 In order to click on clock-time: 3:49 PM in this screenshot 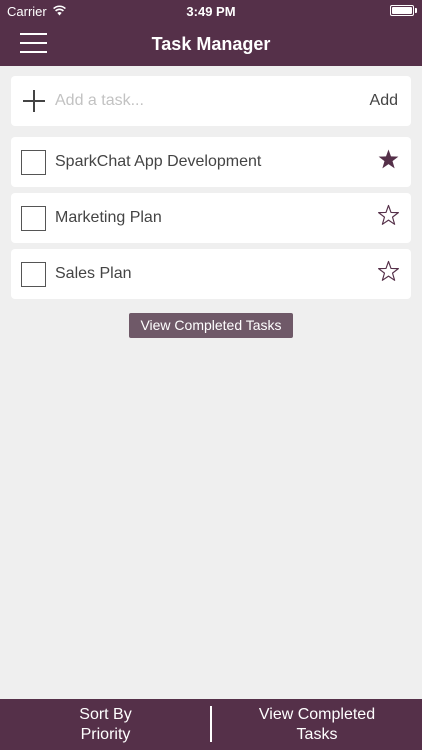, I will do `click(211, 11)`.